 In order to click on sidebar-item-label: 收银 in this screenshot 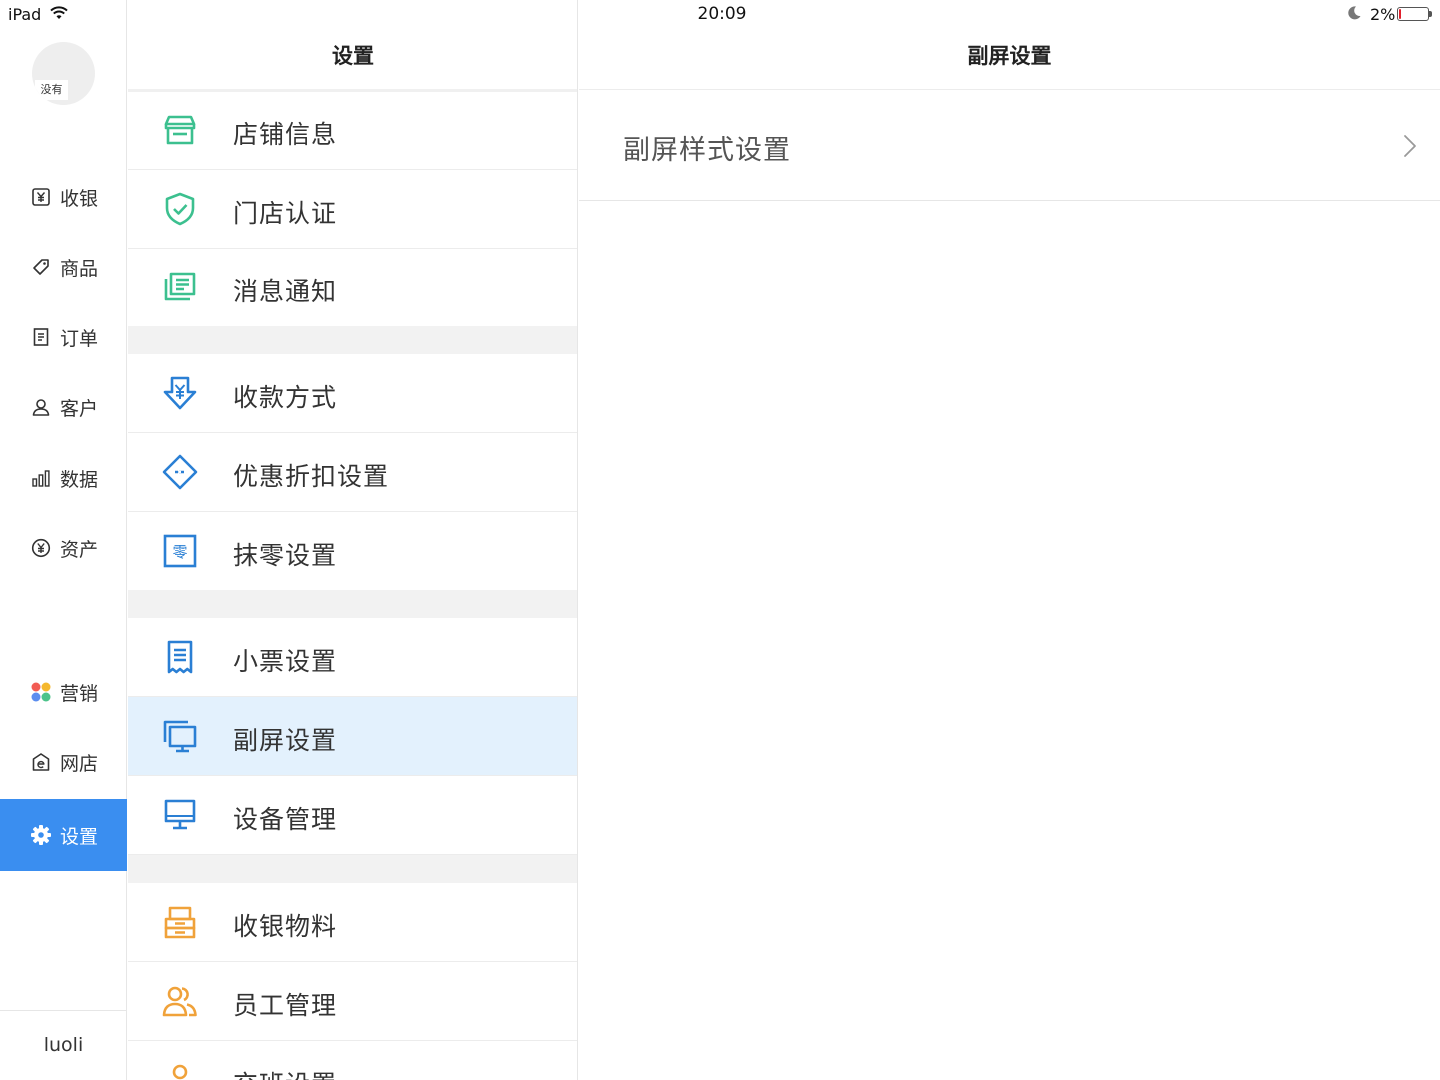, I will do `click(79, 198)`.